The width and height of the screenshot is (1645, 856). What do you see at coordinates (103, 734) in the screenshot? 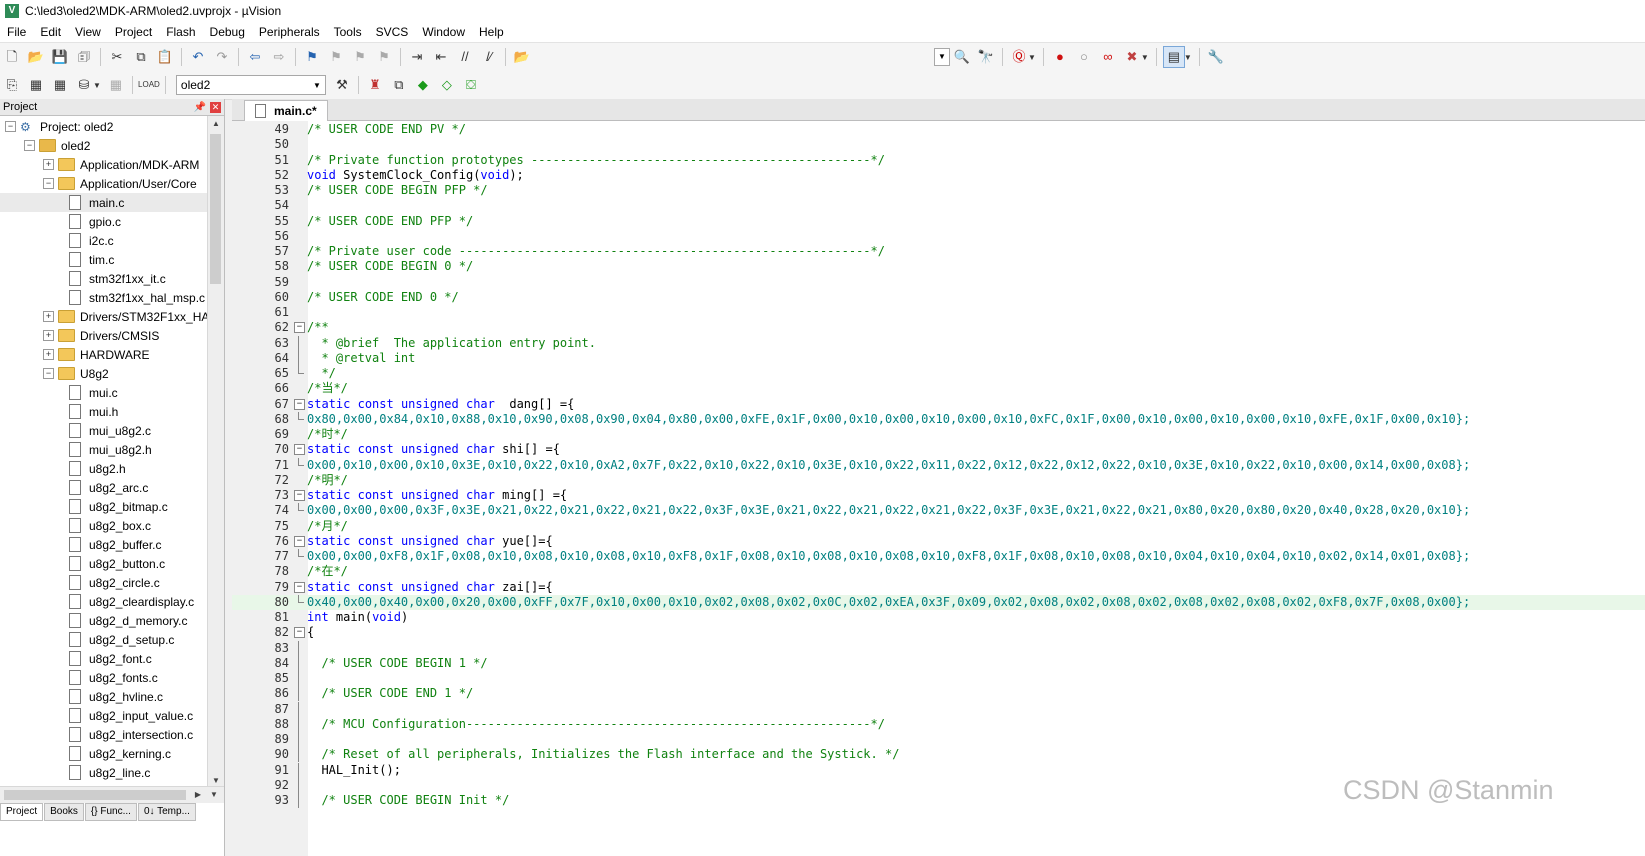
I see `tree-item: u8g2_intersection.c` at bounding box center [103, 734].